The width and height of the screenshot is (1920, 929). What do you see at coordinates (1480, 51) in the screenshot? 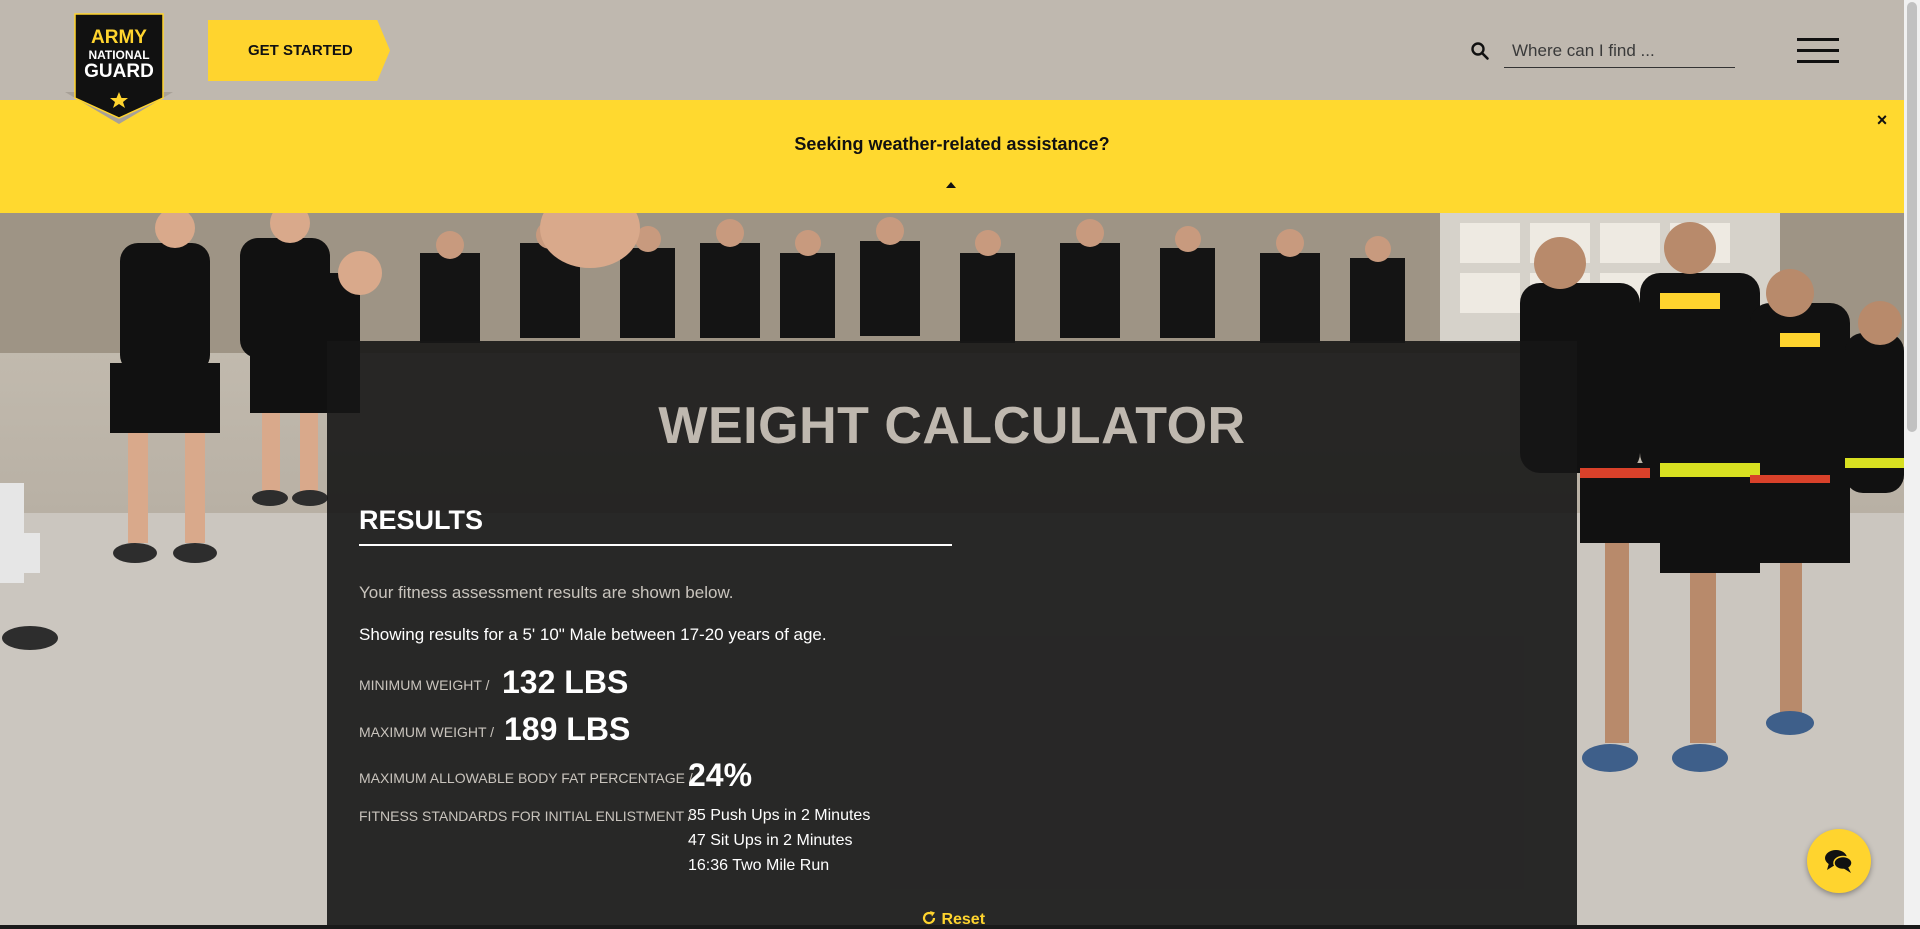
I see `search-icon` at bounding box center [1480, 51].